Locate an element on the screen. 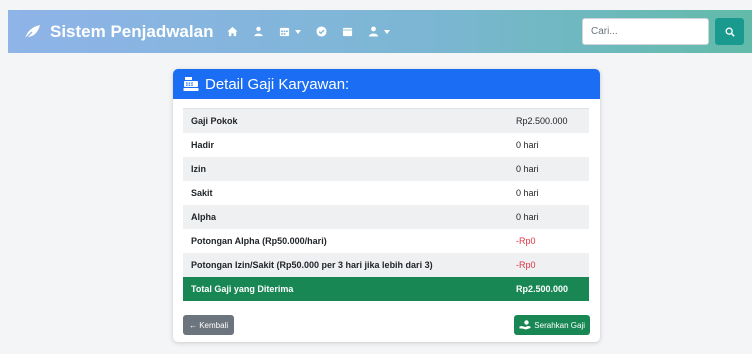  nav-home is located at coordinates (232, 31).